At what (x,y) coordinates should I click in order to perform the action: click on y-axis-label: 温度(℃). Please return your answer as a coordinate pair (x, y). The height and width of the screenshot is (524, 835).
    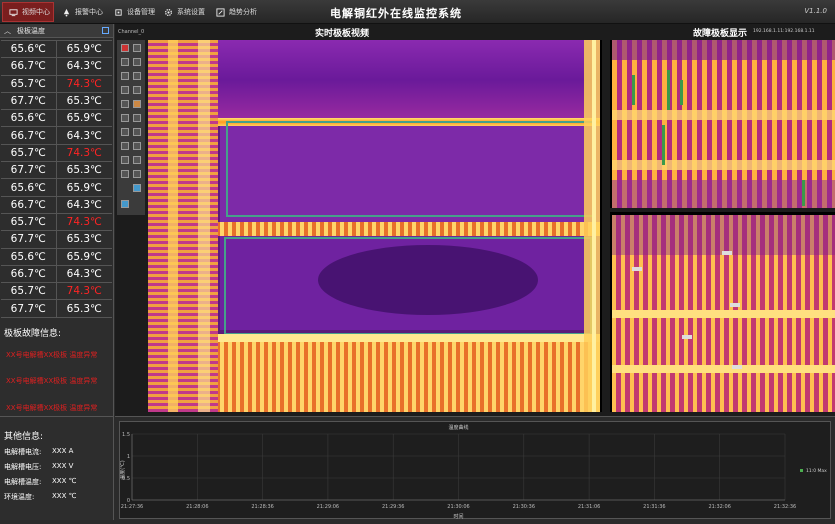
    Looking at the image, I should click on (123, 470).